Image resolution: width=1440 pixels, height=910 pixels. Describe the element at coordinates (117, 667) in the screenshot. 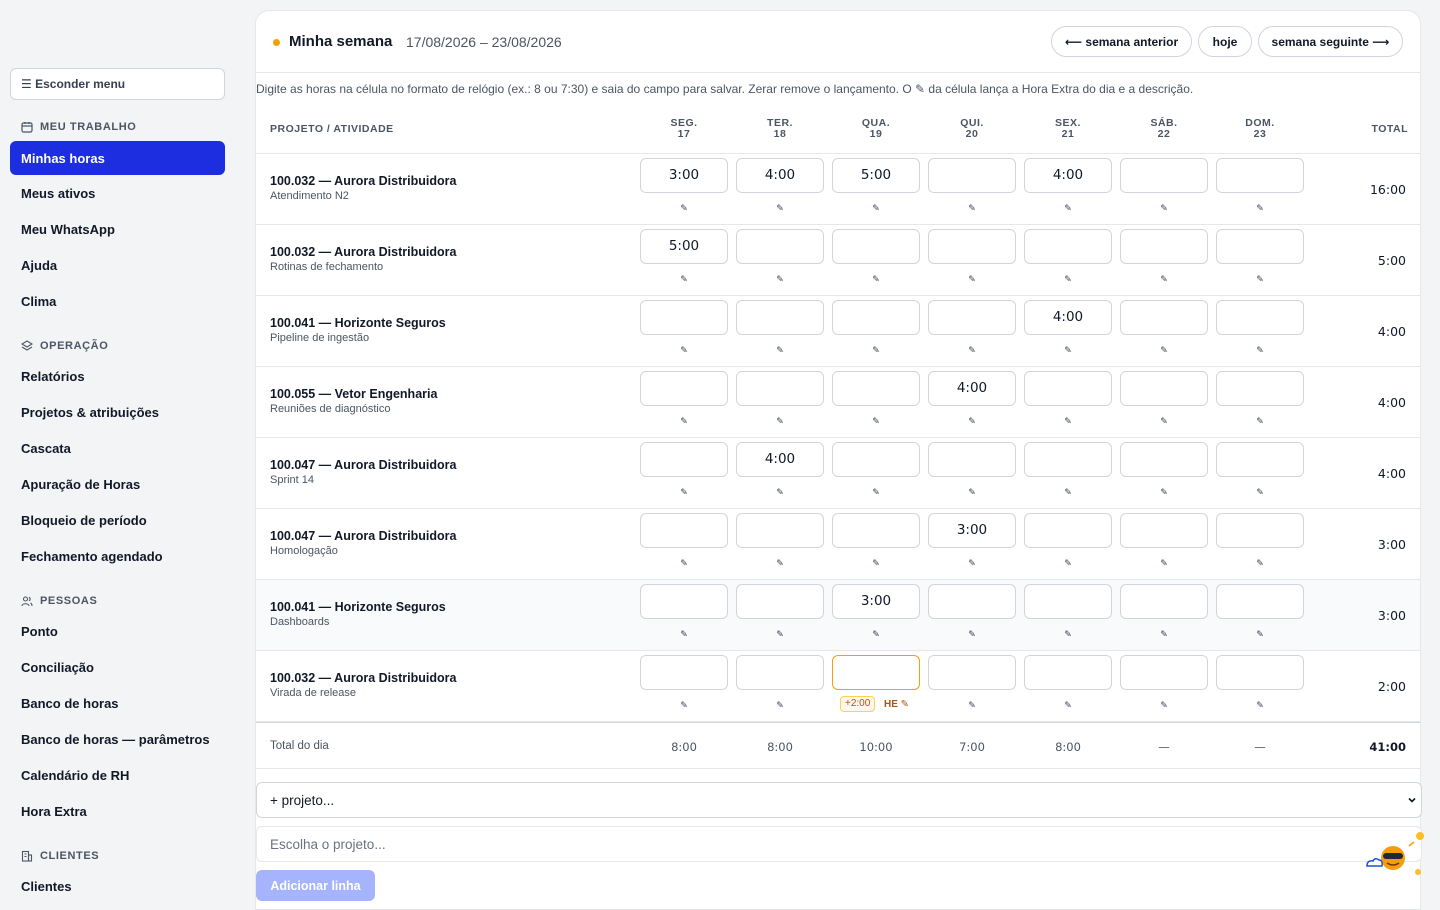

I see `nav-conciliacao: Conciliação` at that location.